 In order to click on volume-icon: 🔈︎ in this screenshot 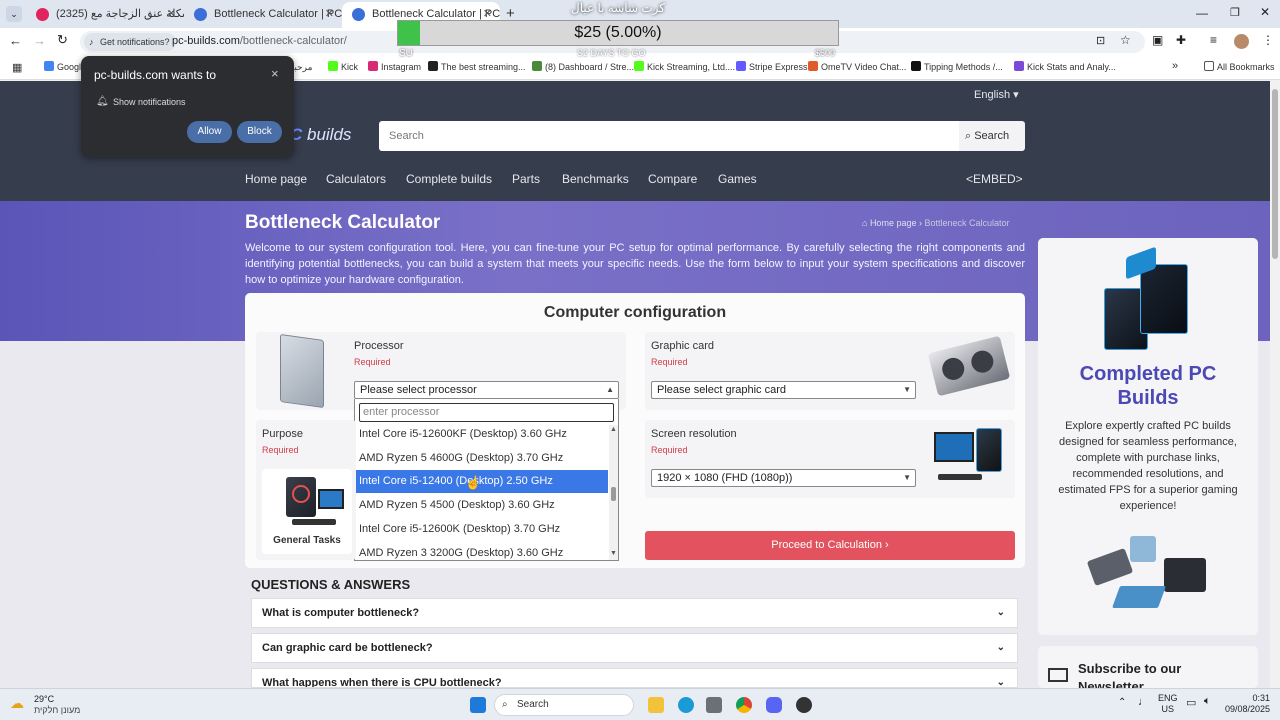, I will do `click(1207, 701)`.